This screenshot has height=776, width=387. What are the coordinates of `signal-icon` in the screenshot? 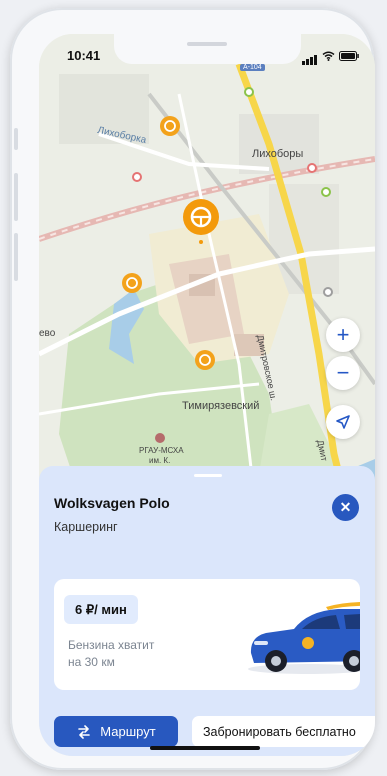 It's located at (310, 56).